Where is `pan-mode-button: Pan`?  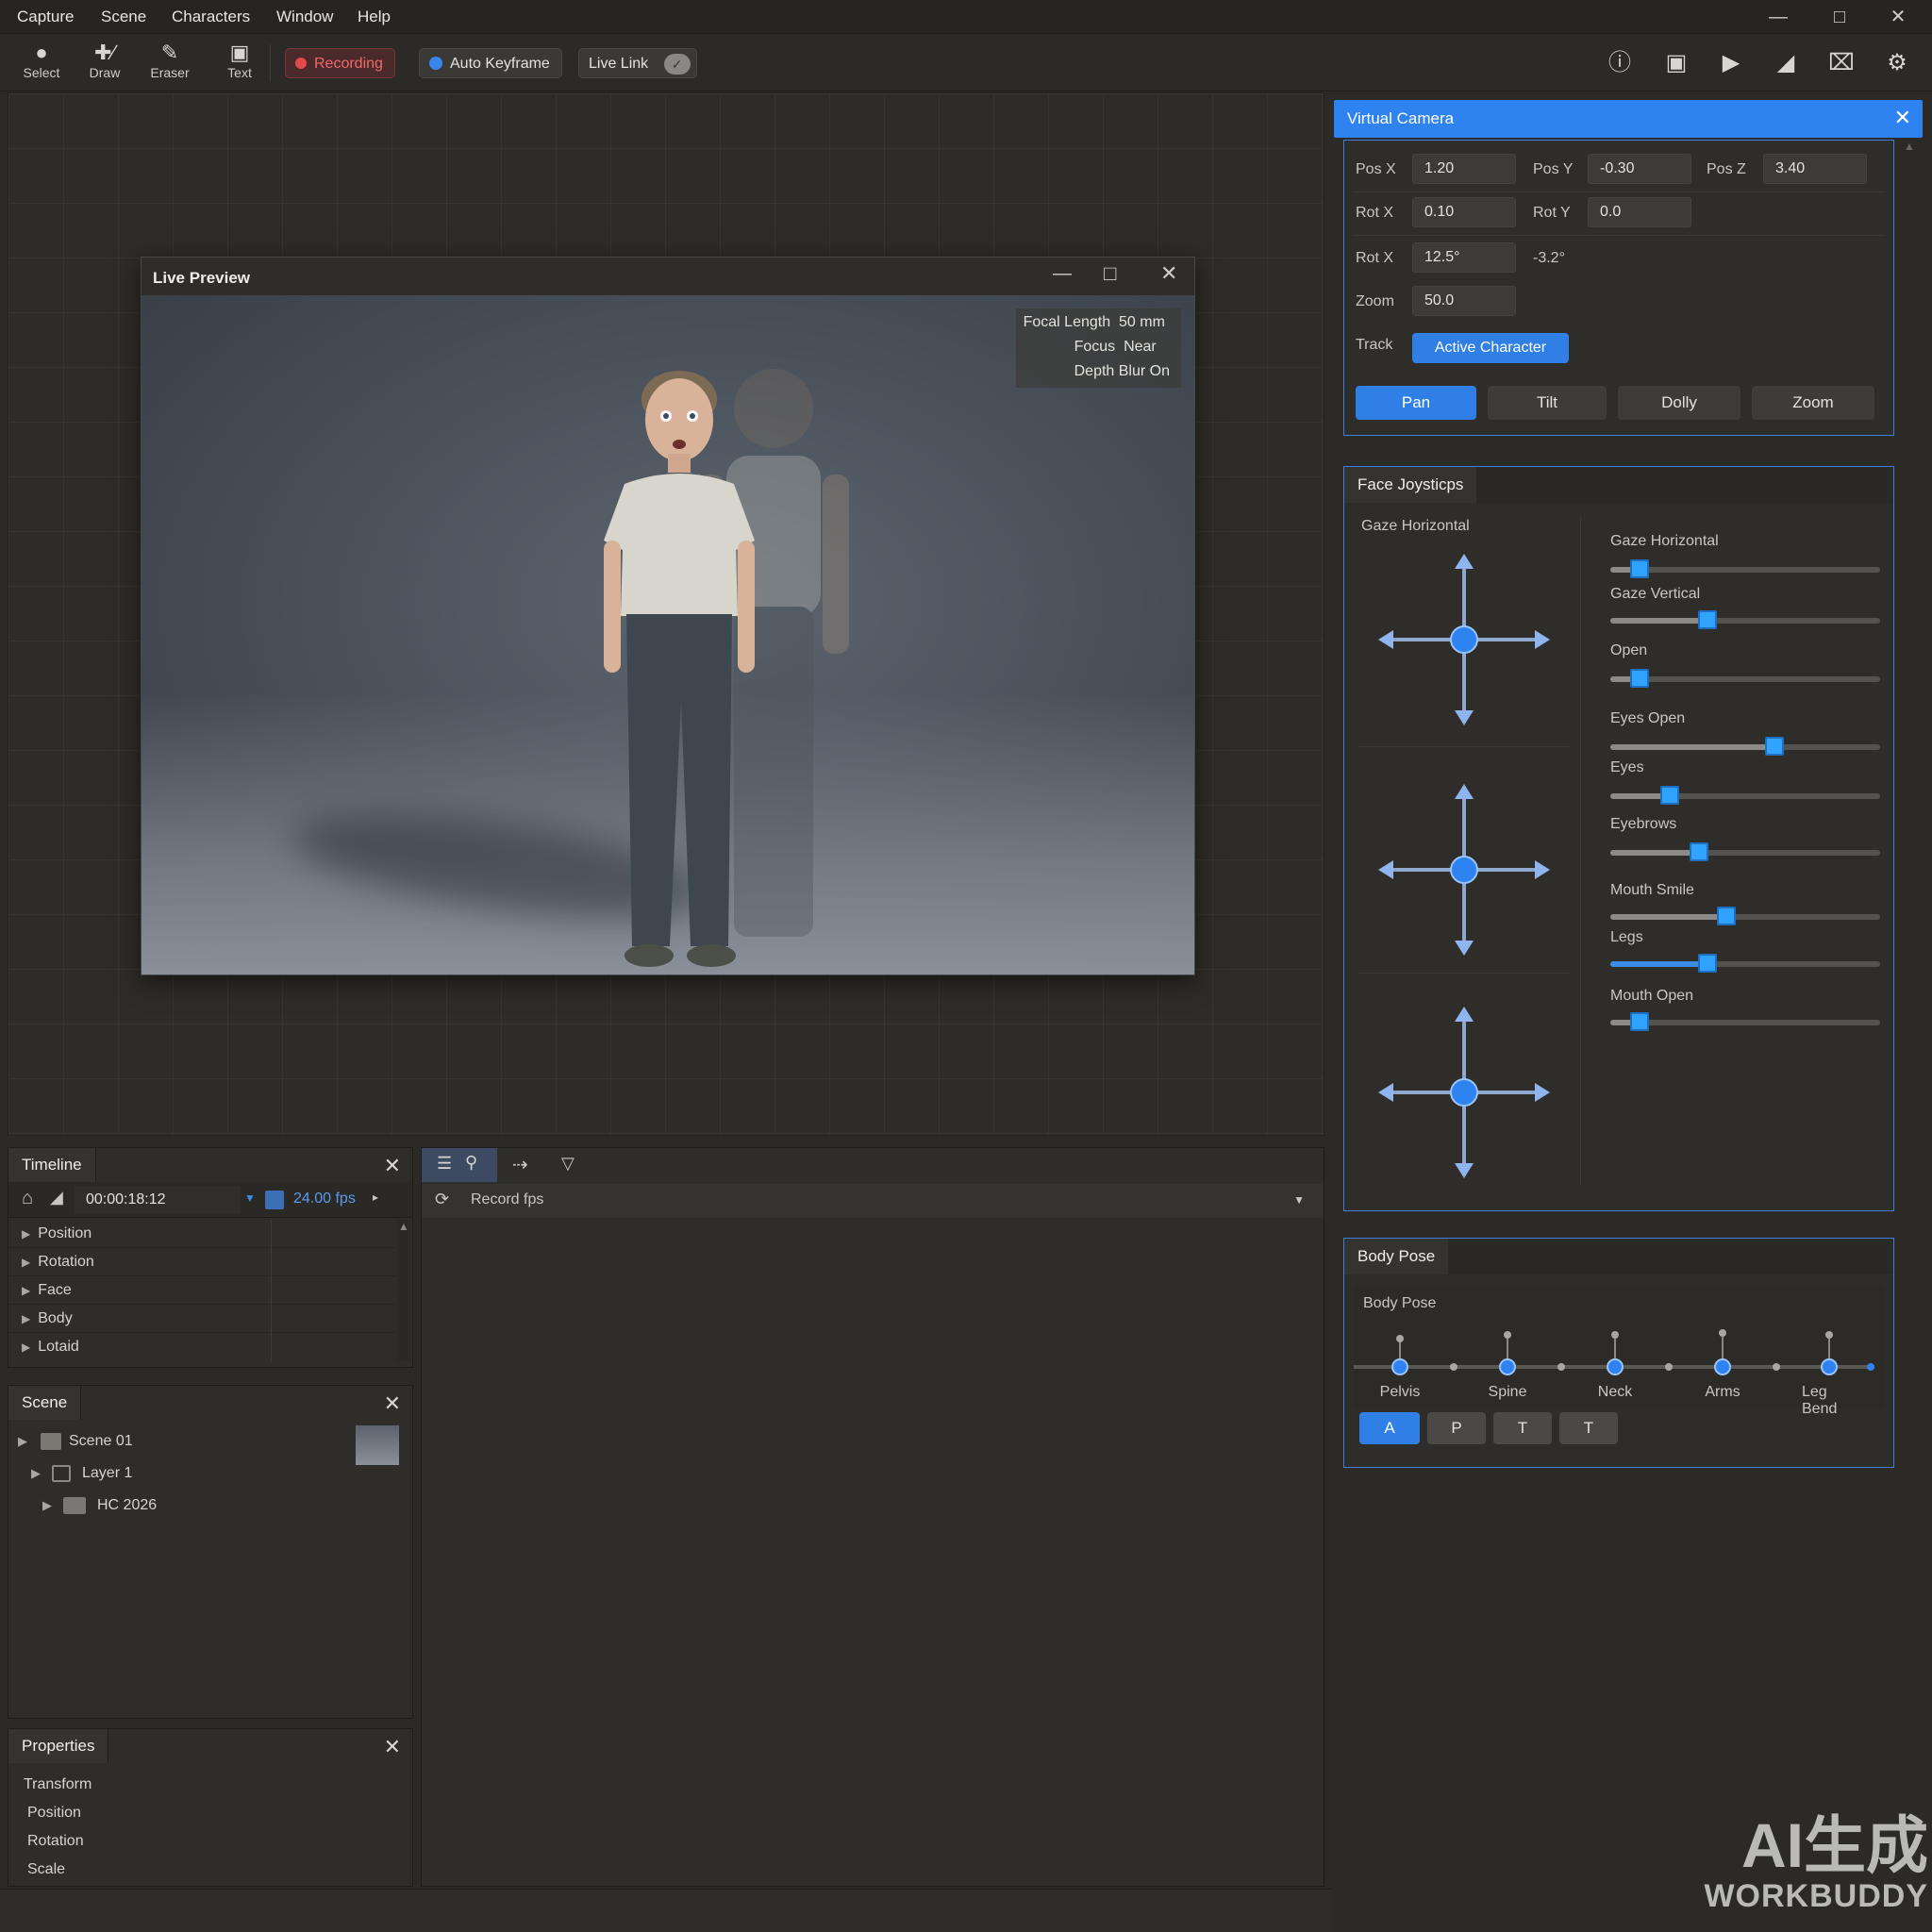
pan-mode-button: Pan is located at coordinates (1416, 403).